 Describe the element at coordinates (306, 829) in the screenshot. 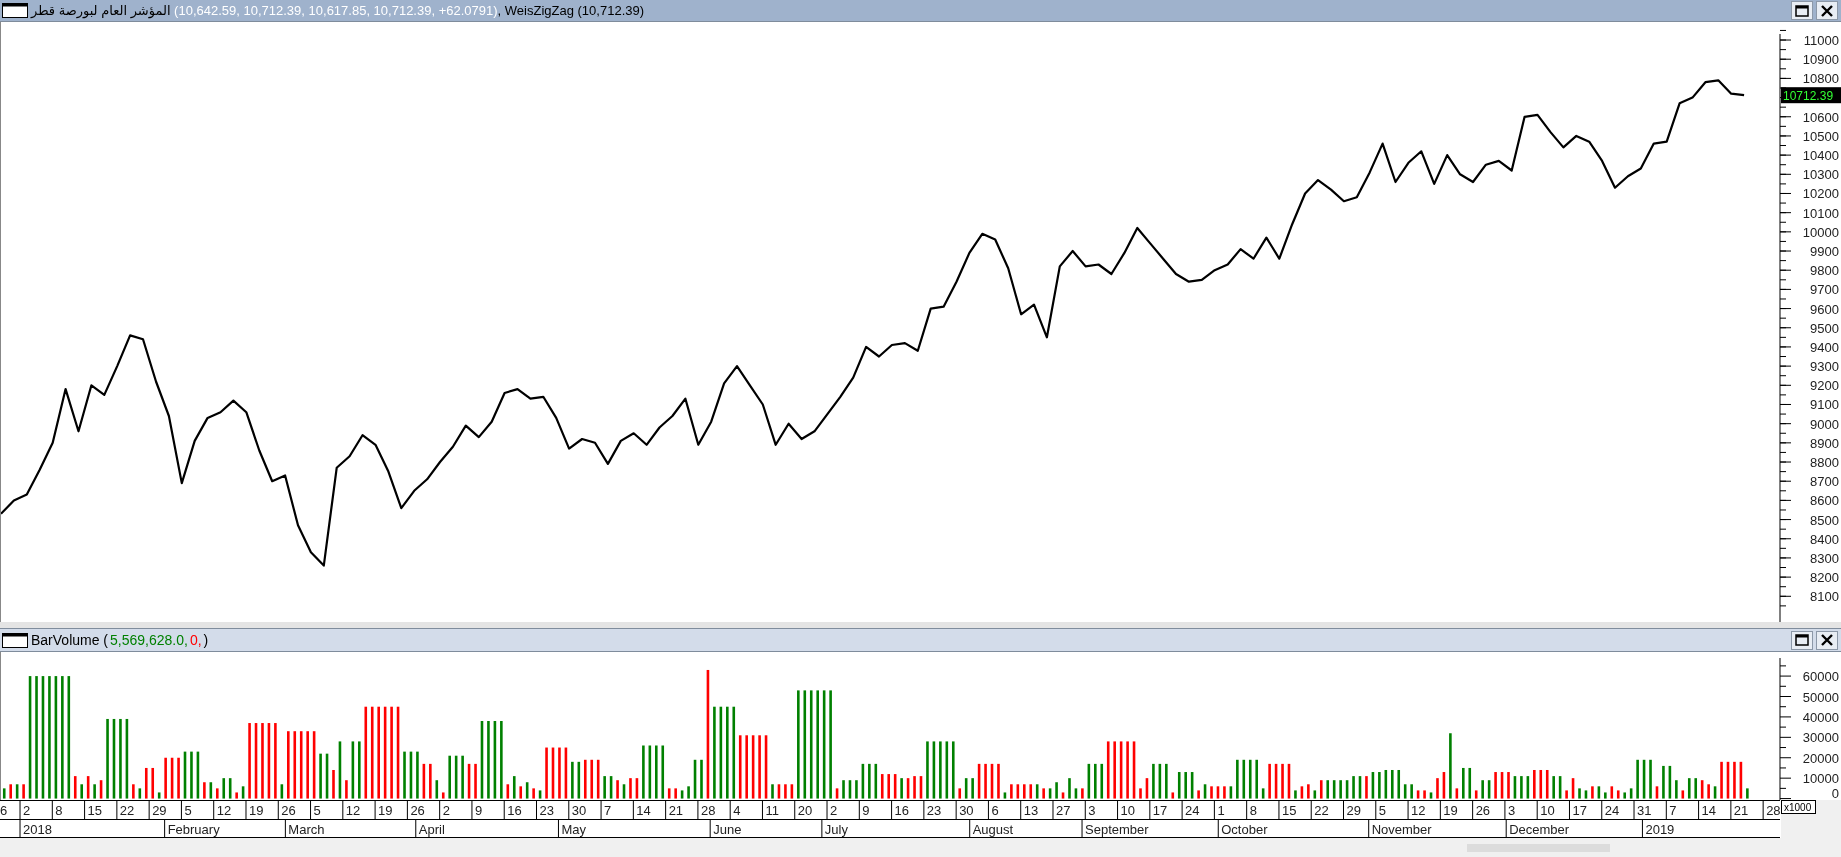

I see `month-label: March` at that location.